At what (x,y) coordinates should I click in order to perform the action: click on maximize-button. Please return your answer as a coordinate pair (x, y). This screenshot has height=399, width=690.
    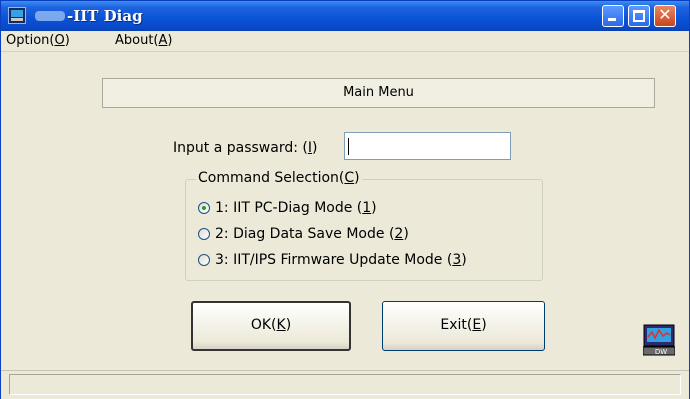
    Looking at the image, I should click on (639, 16).